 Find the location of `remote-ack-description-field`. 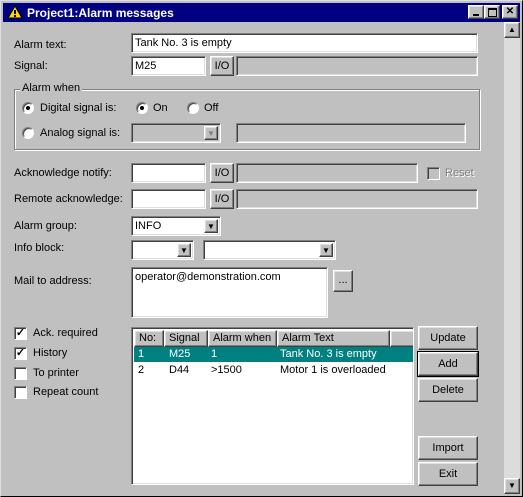

remote-ack-description-field is located at coordinates (357, 199).